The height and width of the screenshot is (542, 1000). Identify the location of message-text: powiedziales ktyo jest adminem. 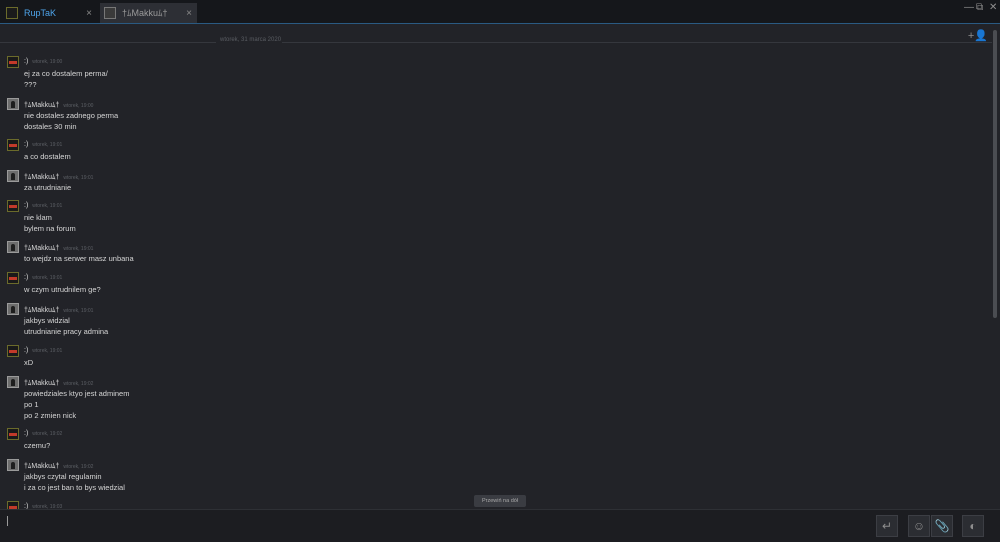
(77, 393).